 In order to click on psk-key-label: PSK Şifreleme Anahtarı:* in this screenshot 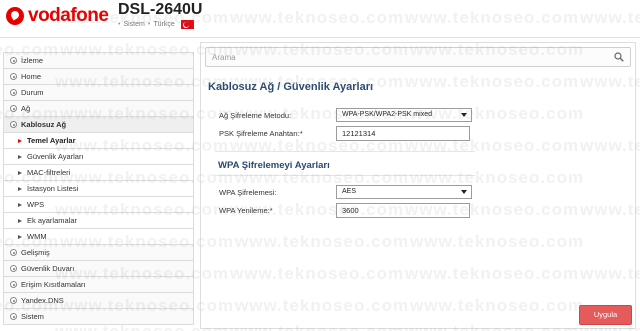, I will do `click(261, 133)`.